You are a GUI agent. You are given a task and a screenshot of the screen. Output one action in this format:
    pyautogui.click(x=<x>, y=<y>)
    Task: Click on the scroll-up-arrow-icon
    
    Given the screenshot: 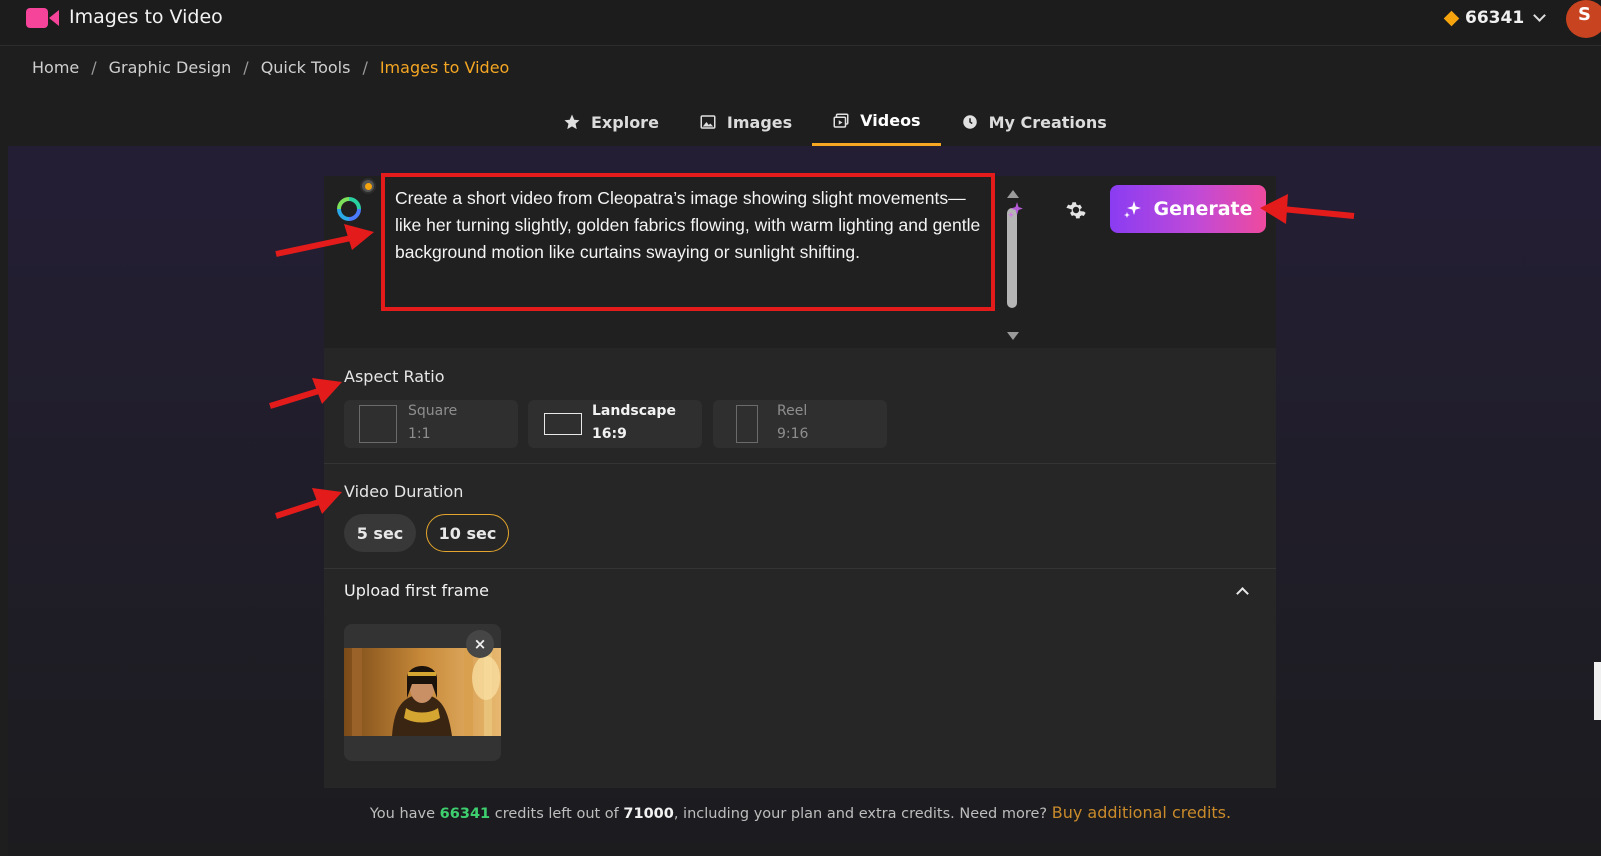 What is the action you would take?
    pyautogui.click(x=1013, y=194)
    